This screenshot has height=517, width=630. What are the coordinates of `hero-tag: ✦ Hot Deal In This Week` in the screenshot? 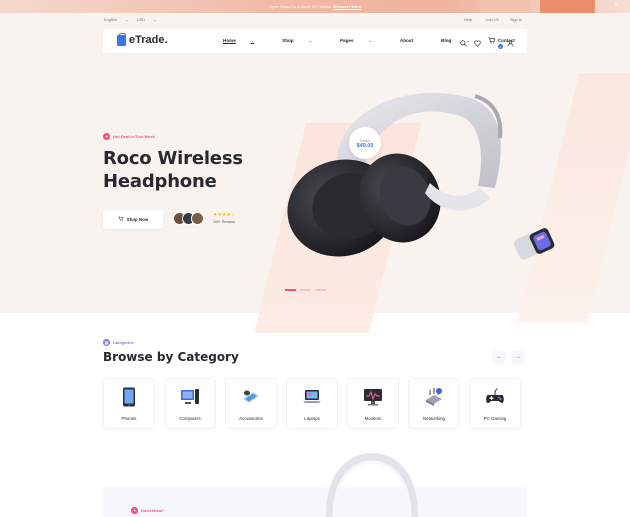 It's located at (129, 136).